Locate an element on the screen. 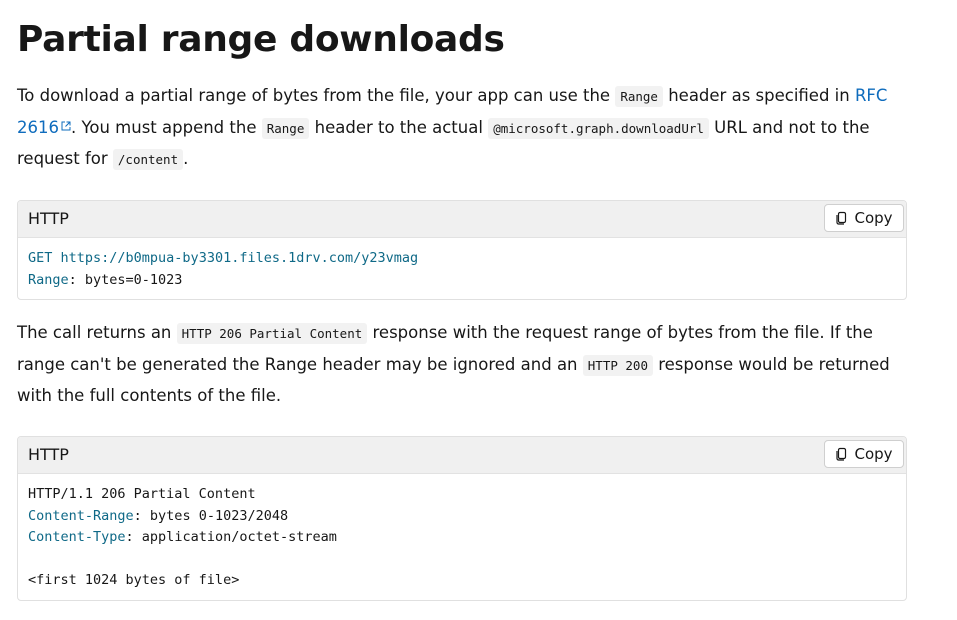 This screenshot has width=957, height=620. response-text-1: The call returns an is located at coordinates (97, 332).